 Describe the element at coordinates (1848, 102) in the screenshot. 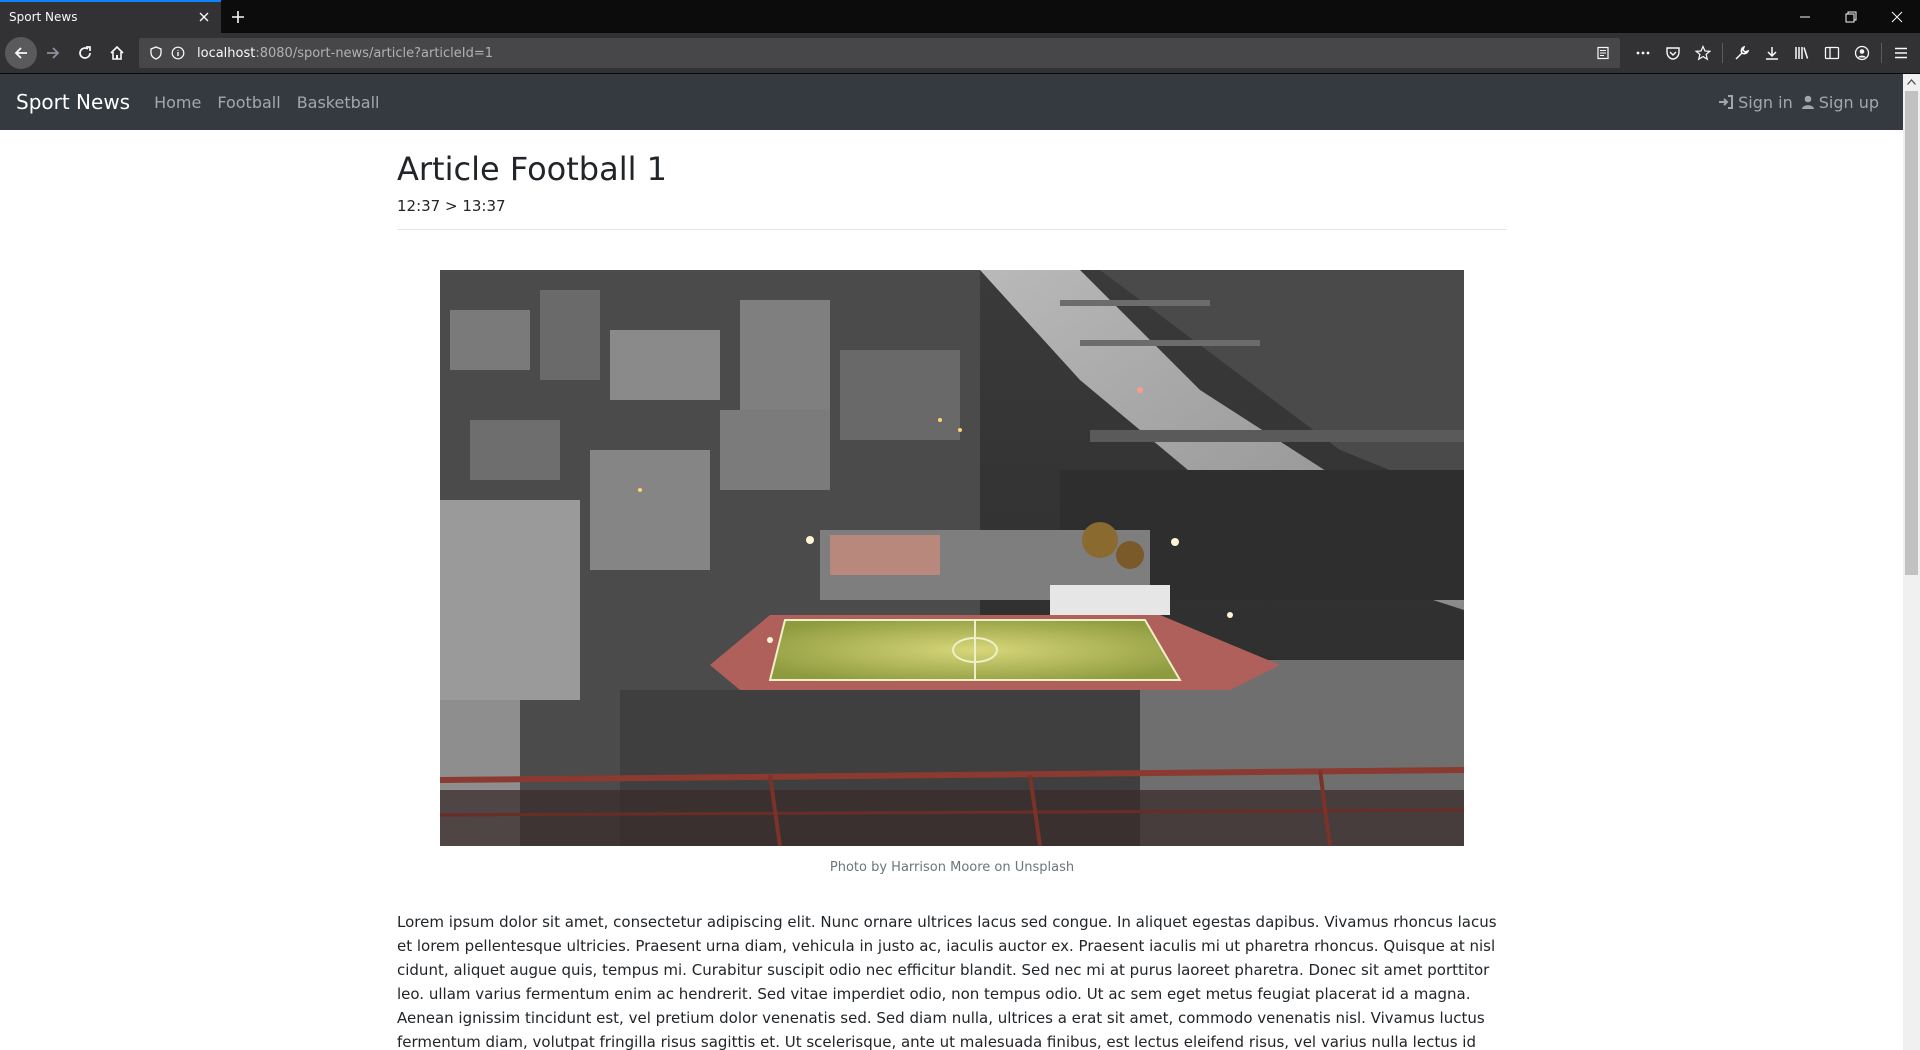

I see `sign-up-label: Sign up` at that location.